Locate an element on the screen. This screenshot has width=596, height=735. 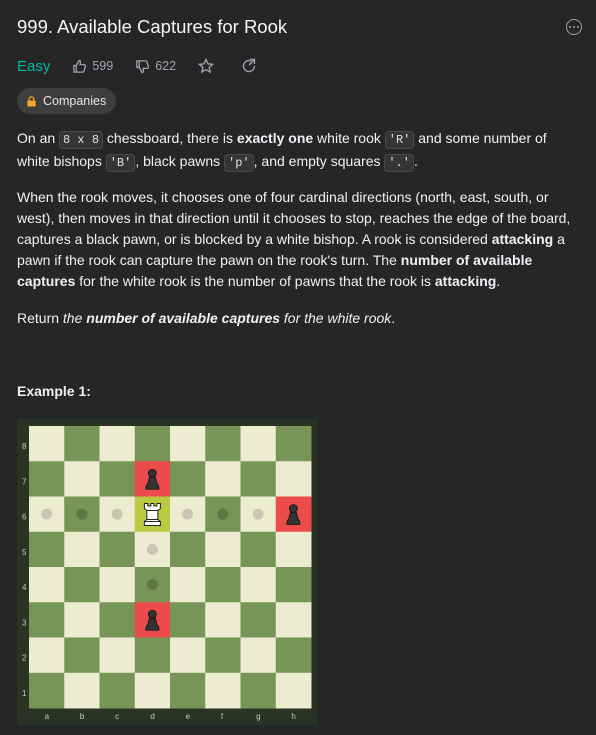
board-square-h7 is located at coordinates (293, 479).